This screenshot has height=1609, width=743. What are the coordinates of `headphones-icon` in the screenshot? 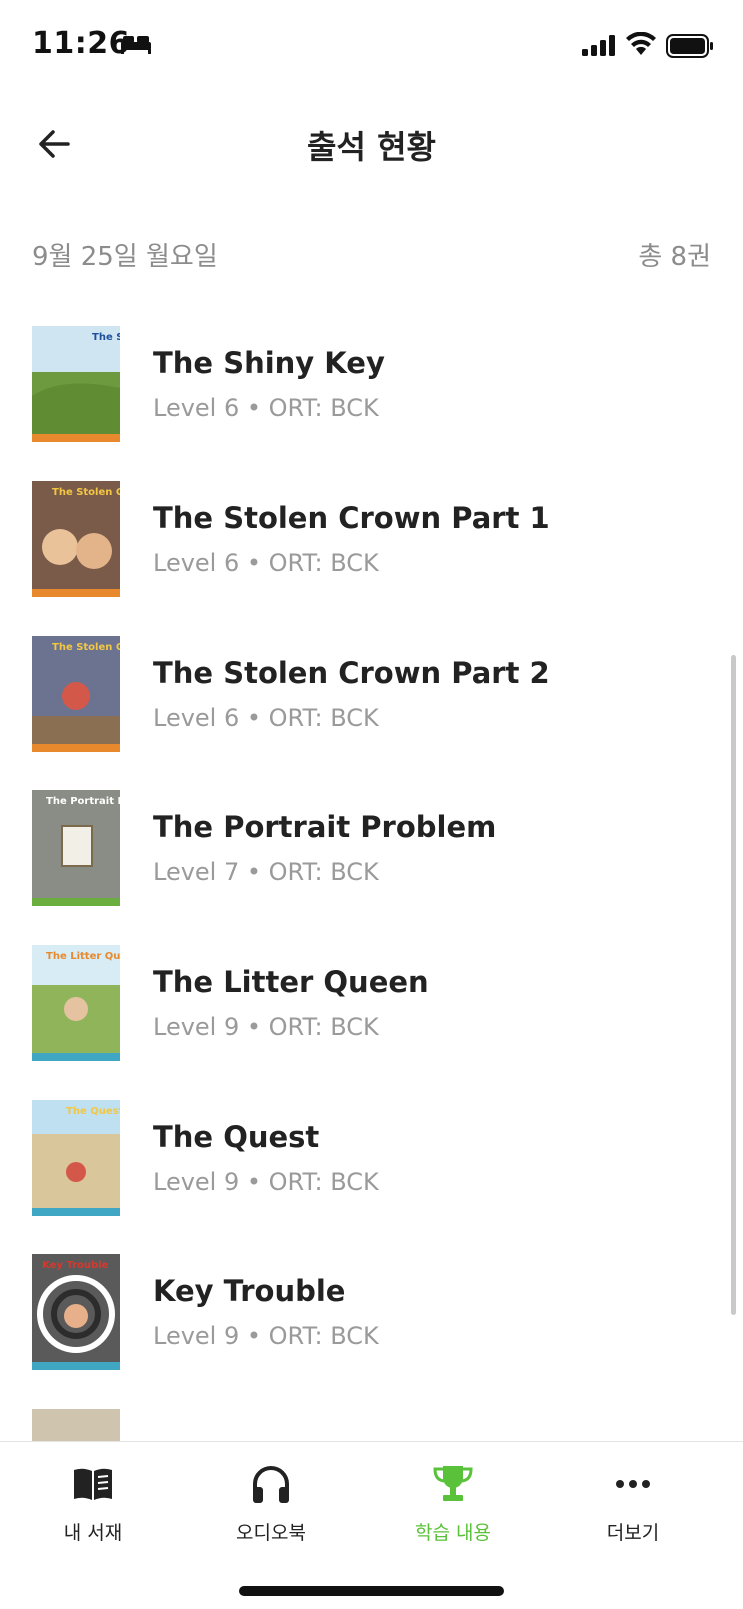 It's located at (271, 1484).